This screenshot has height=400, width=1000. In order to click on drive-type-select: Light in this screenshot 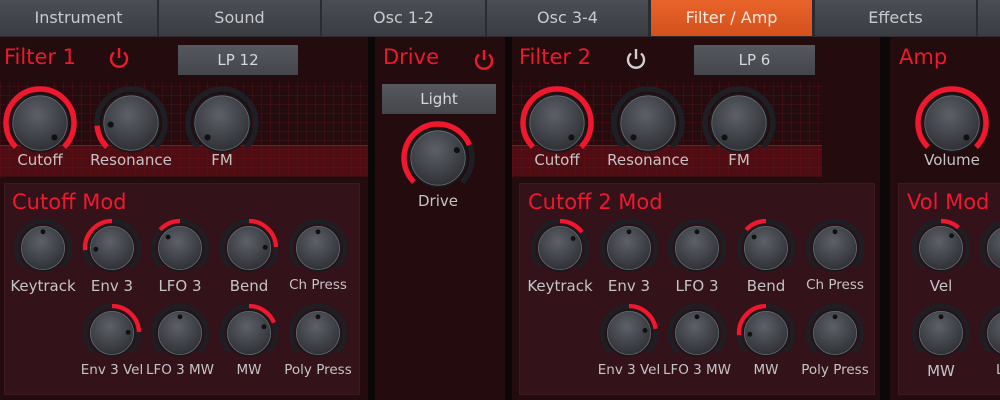, I will do `click(439, 99)`.